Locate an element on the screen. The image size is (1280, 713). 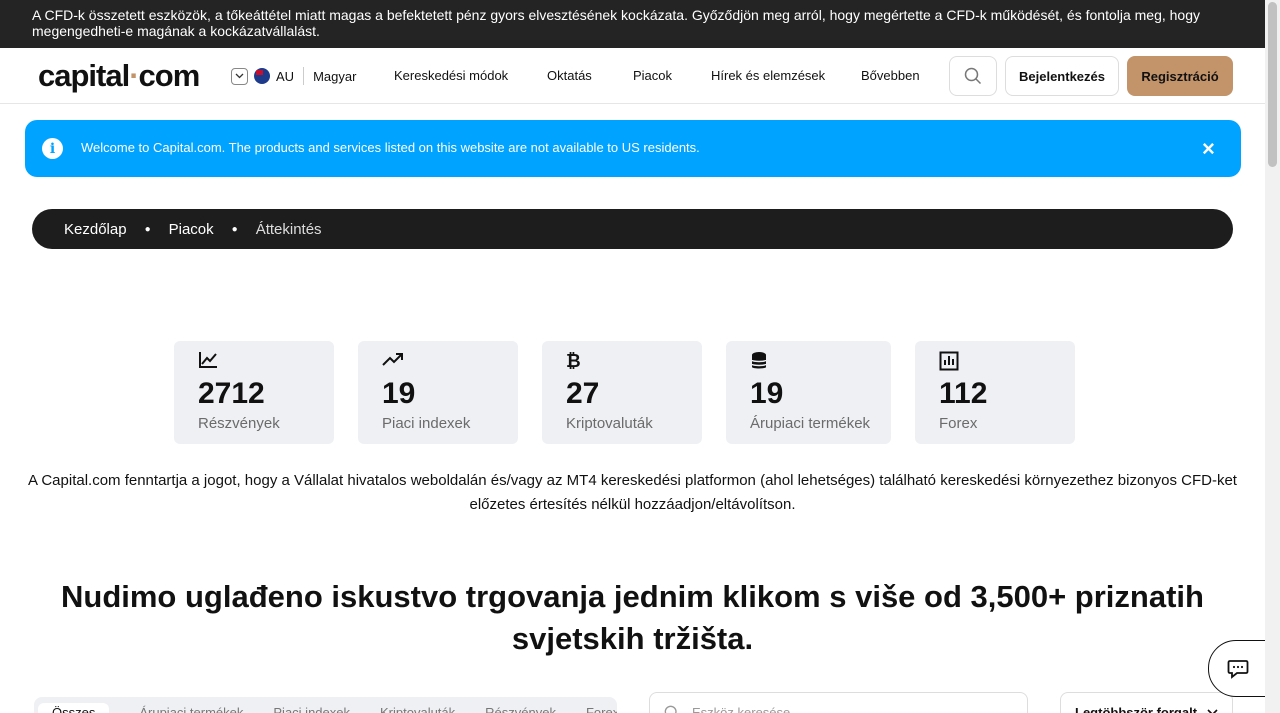
chat-button is located at coordinates (1238, 668).